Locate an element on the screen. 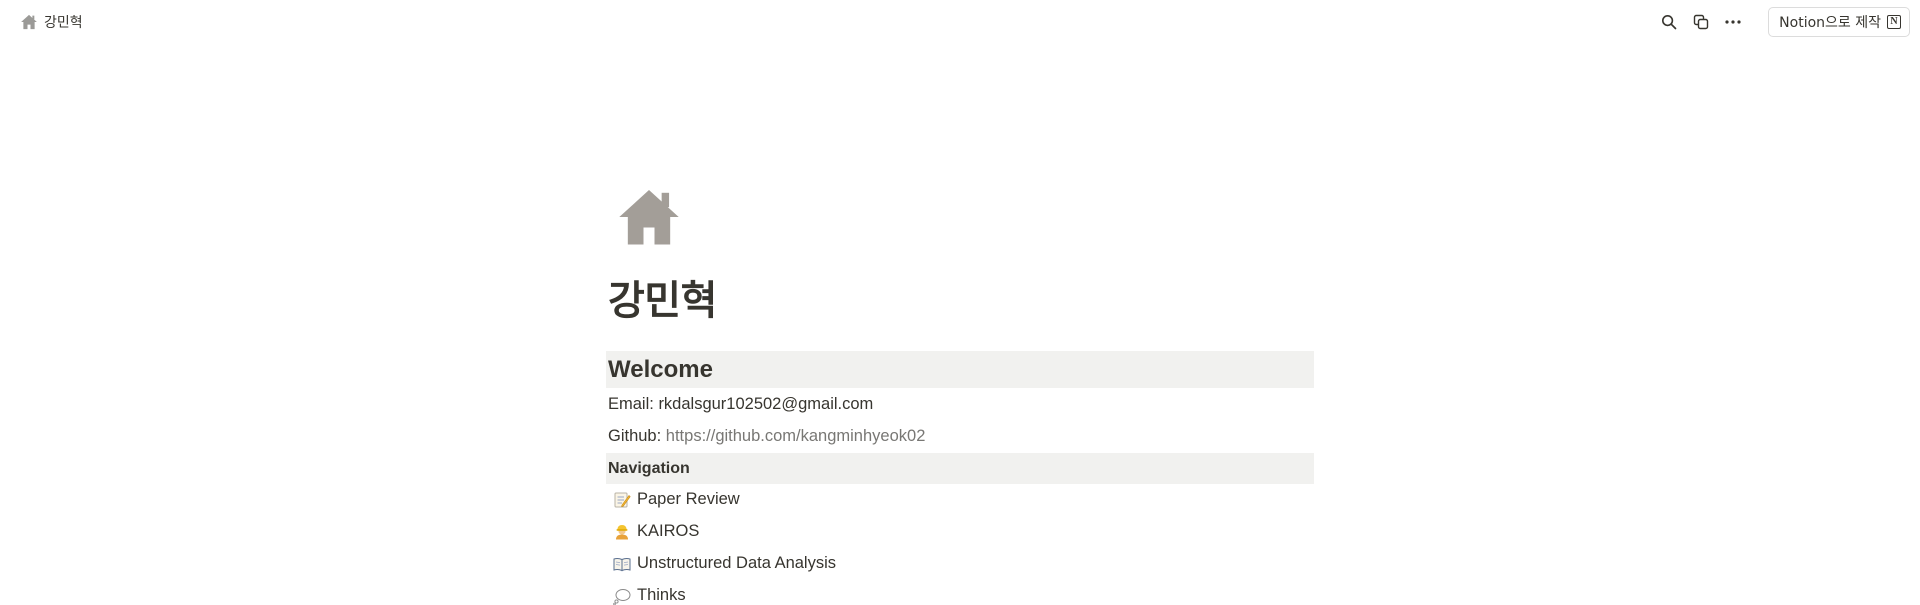  duplicate-button is located at coordinates (1701, 22).